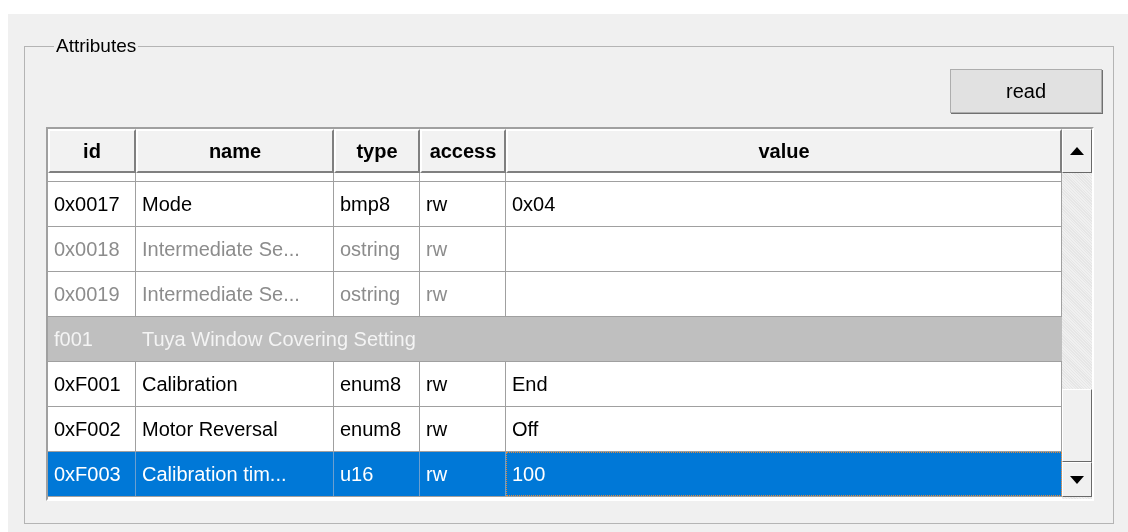  What do you see at coordinates (534, 204) in the screenshot?
I see `table-cell: 0x04` at bounding box center [534, 204].